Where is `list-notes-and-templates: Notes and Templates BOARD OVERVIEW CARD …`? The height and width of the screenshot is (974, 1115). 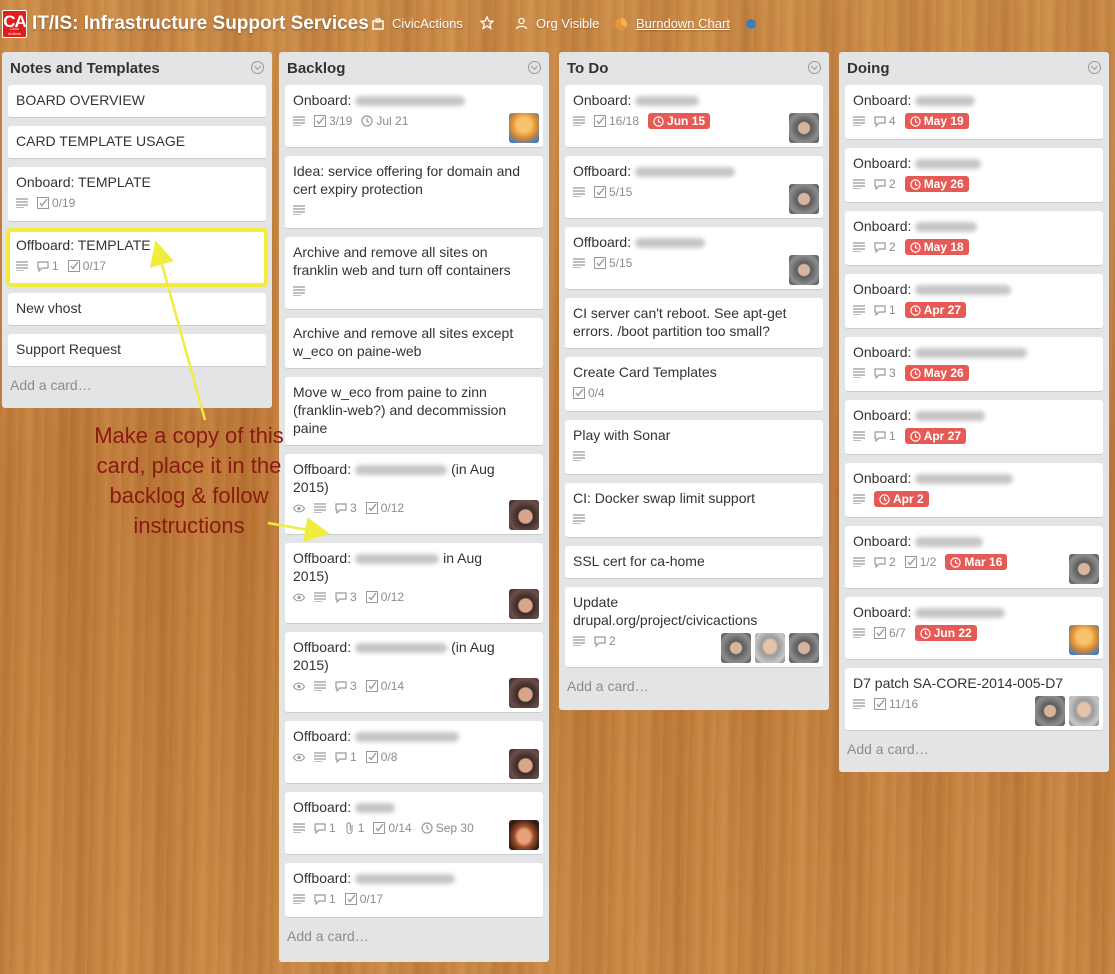 list-notes-and-templates: Notes and Templates BOARD OVERVIEW CARD … is located at coordinates (137, 230).